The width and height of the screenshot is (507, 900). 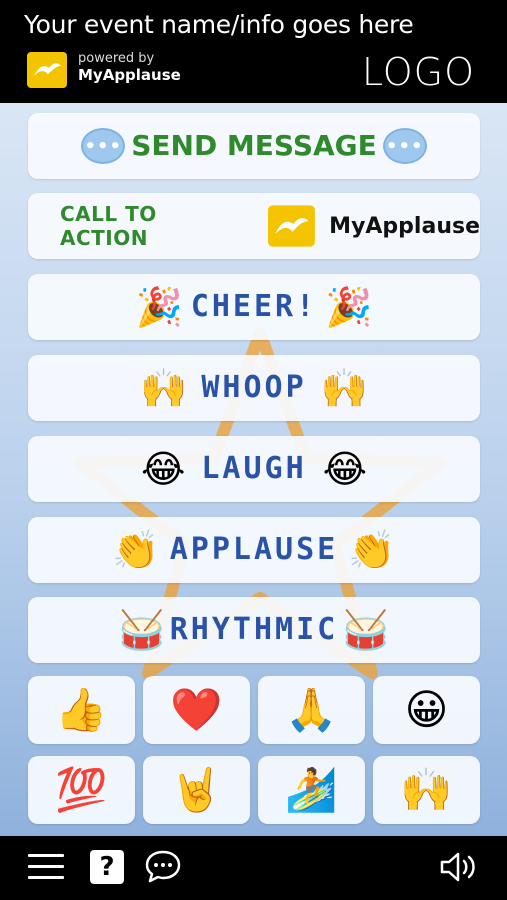 I want to click on rhythmic-button: 🥁 RHYTHMIC 🥁, so click(x=254, y=630).